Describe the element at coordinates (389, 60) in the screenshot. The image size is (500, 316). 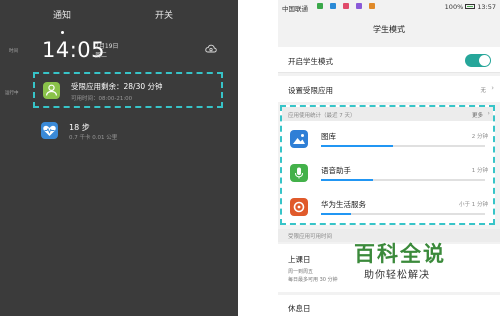
I see `enable-student-mode-row: 开启学生模式` at that location.